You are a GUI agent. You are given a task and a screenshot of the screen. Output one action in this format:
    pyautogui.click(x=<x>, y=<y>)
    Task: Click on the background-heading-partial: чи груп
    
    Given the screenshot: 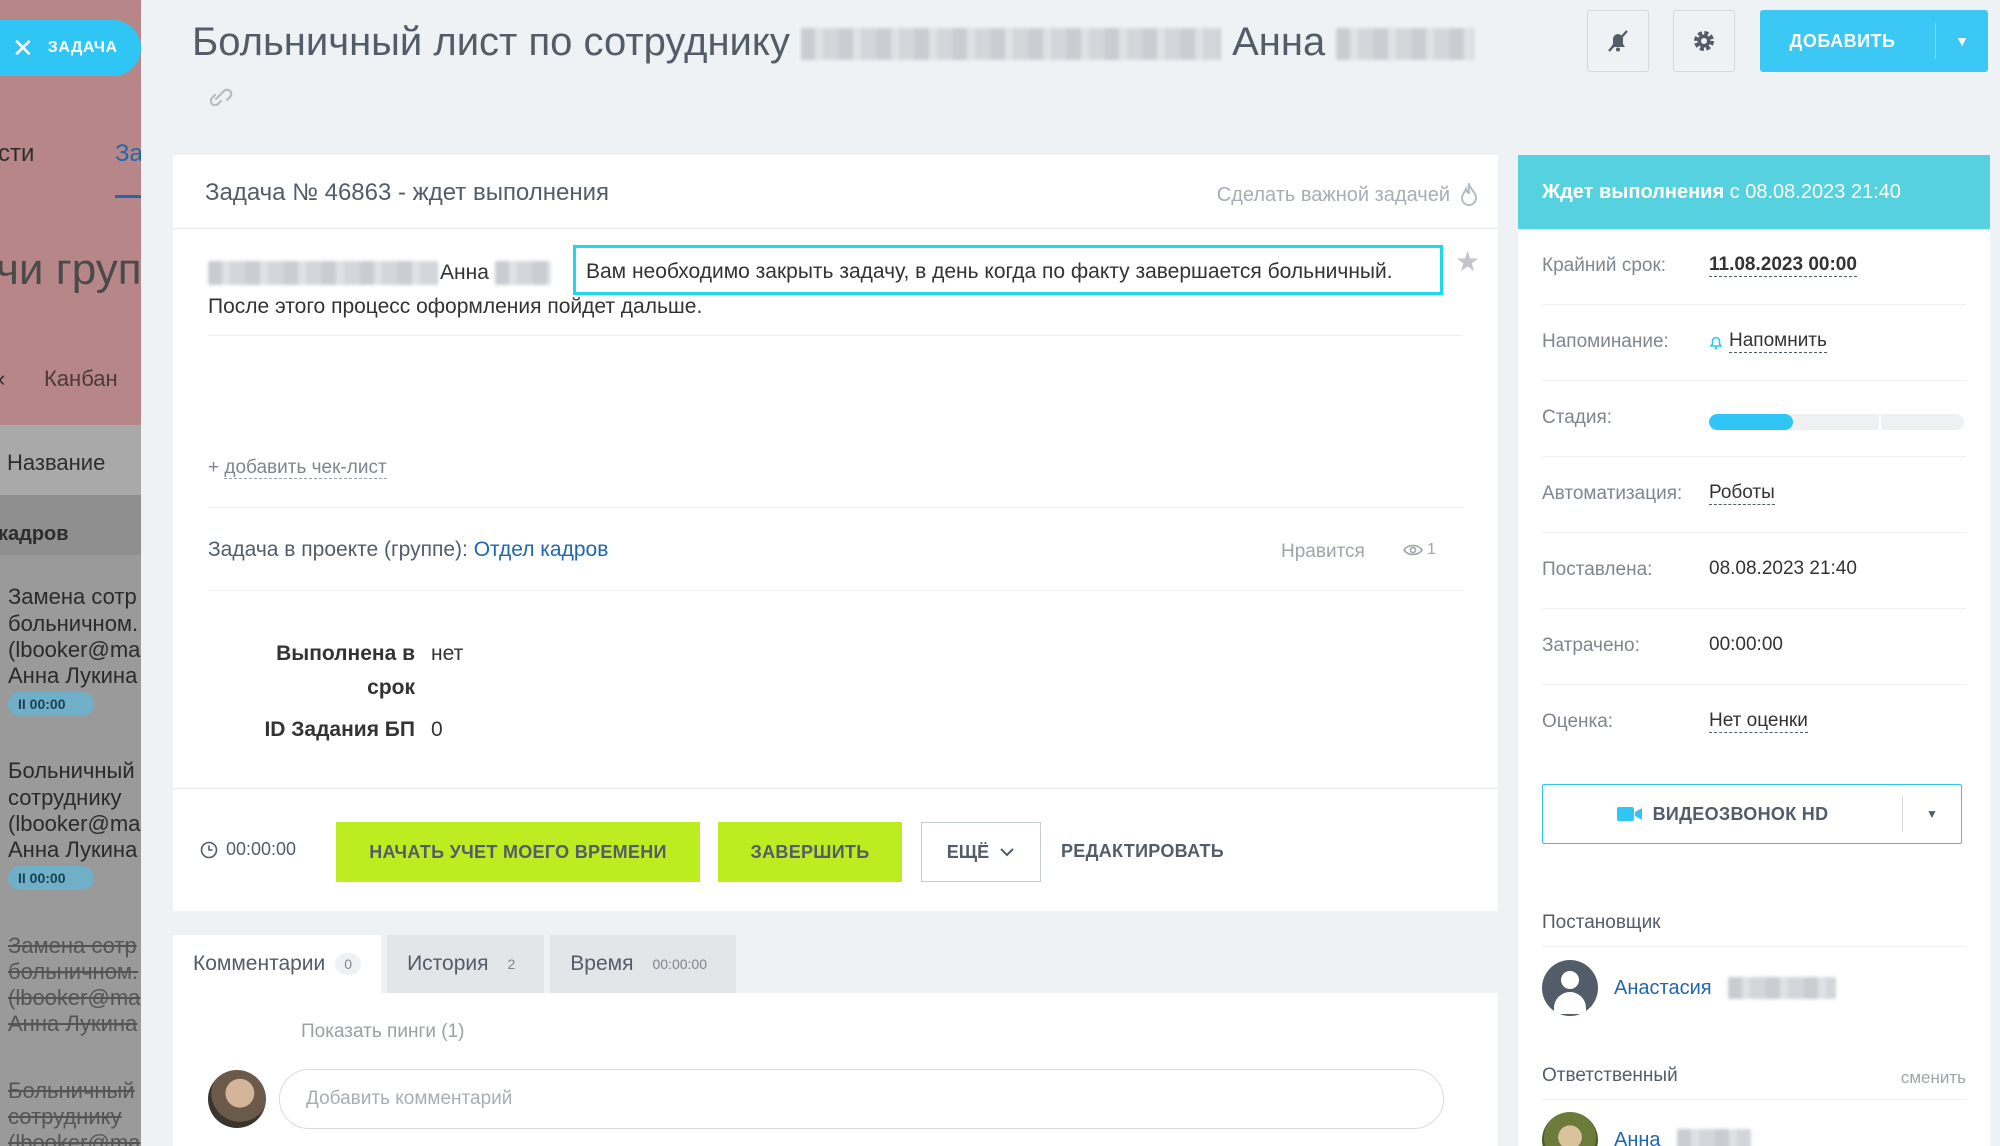 What is the action you would take?
    pyautogui.click(x=70, y=269)
    